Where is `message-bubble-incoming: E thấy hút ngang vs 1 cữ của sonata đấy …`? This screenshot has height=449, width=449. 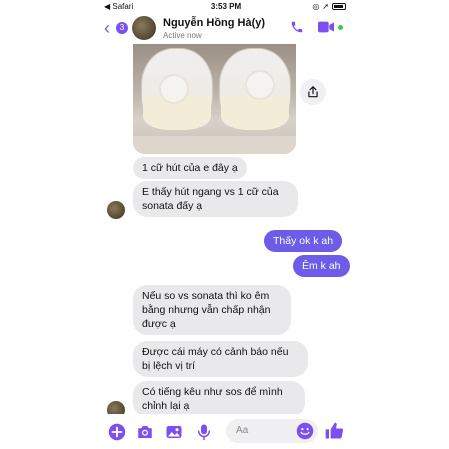 message-bubble-incoming: E thấy hút ngang vs 1 cữ của sonata đấy … is located at coordinates (215, 199).